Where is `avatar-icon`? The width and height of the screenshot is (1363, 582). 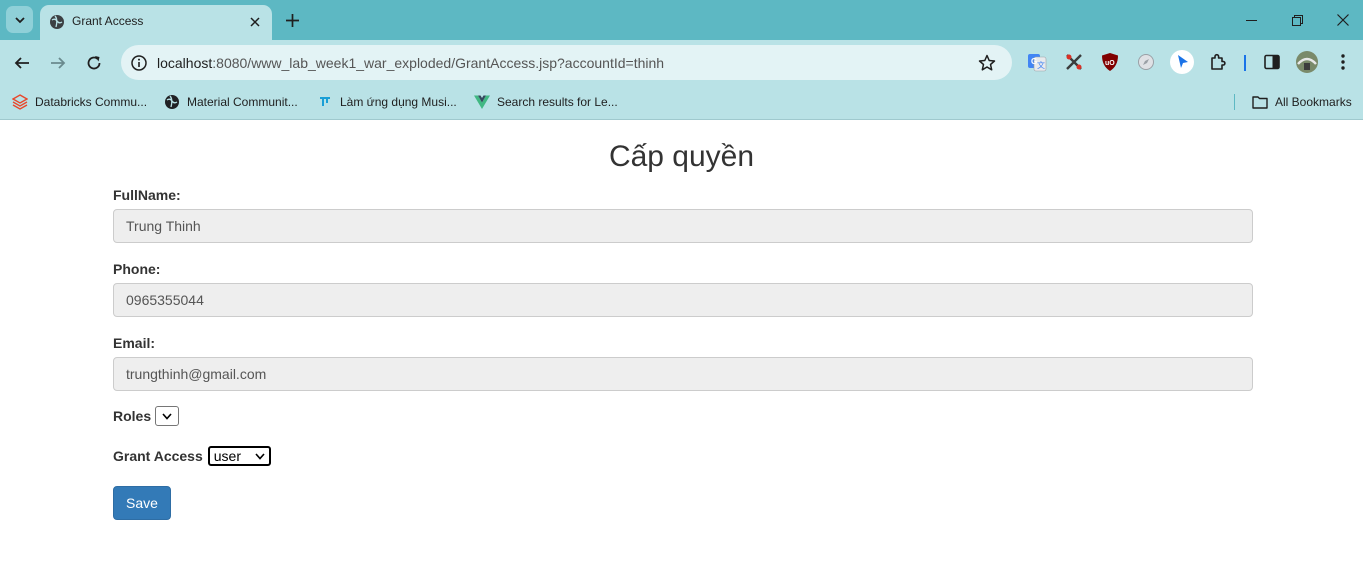
avatar-icon is located at coordinates (1307, 62).